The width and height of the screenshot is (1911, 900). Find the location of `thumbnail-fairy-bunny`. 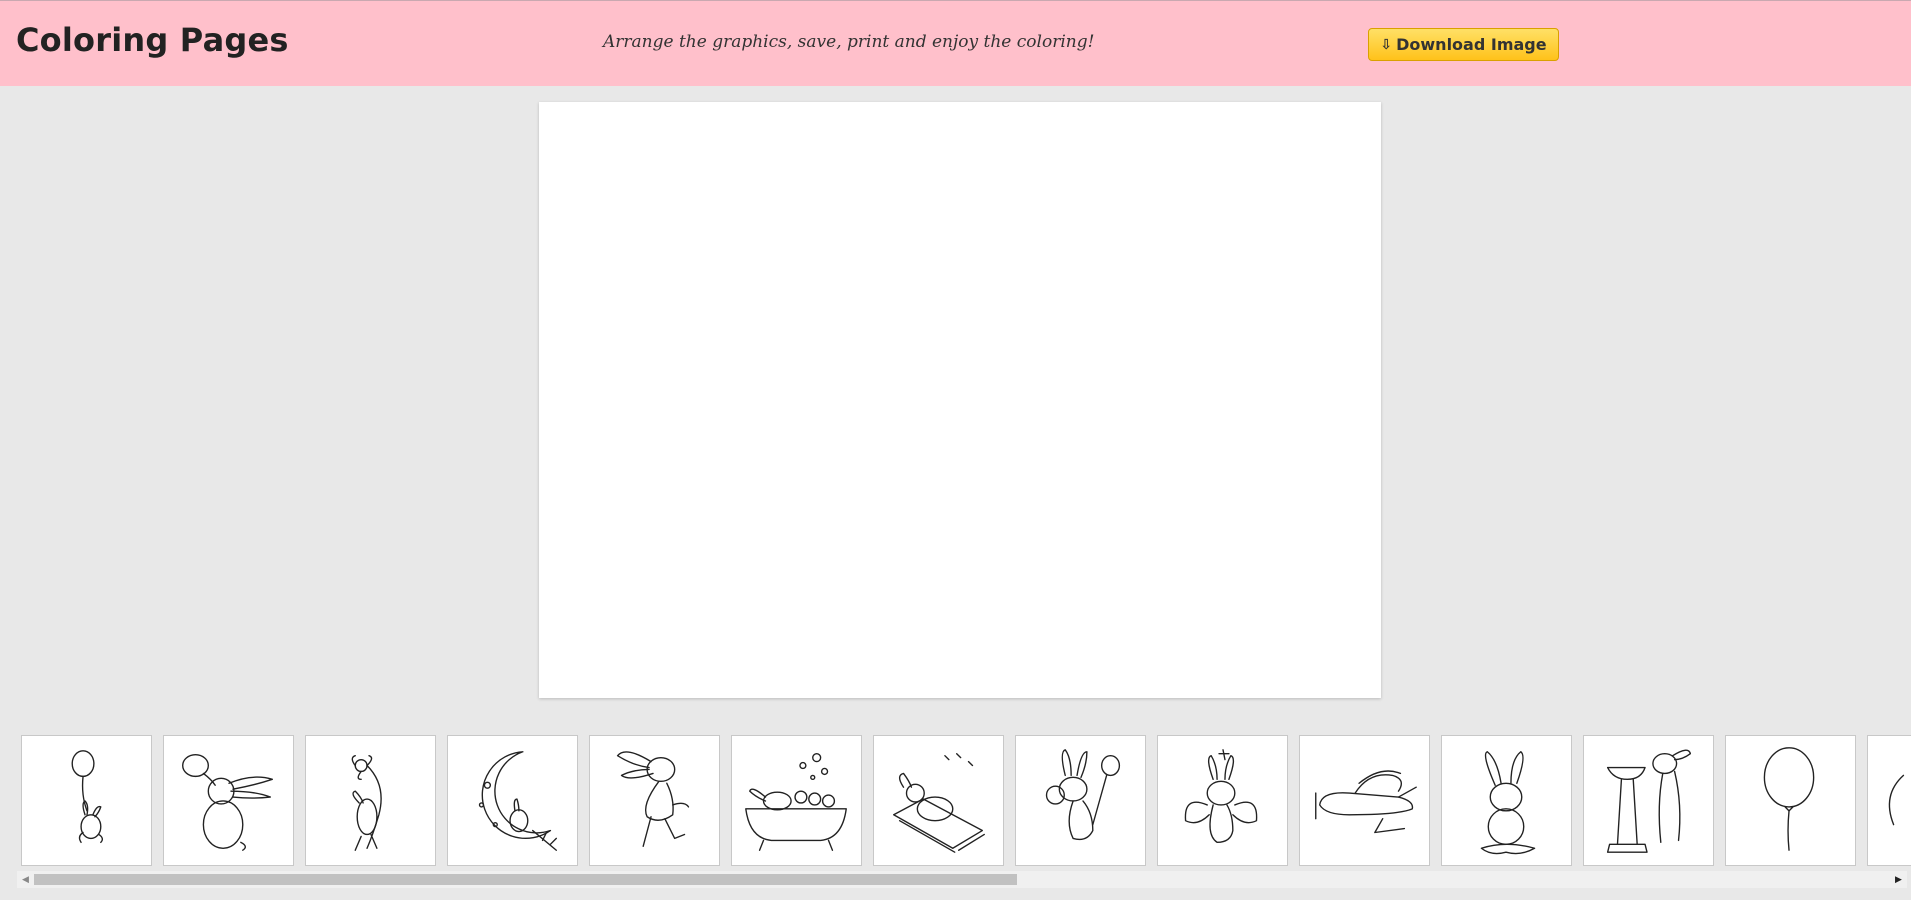

thumbnail-fairy-bunny is located at coordinates (1222, 800).